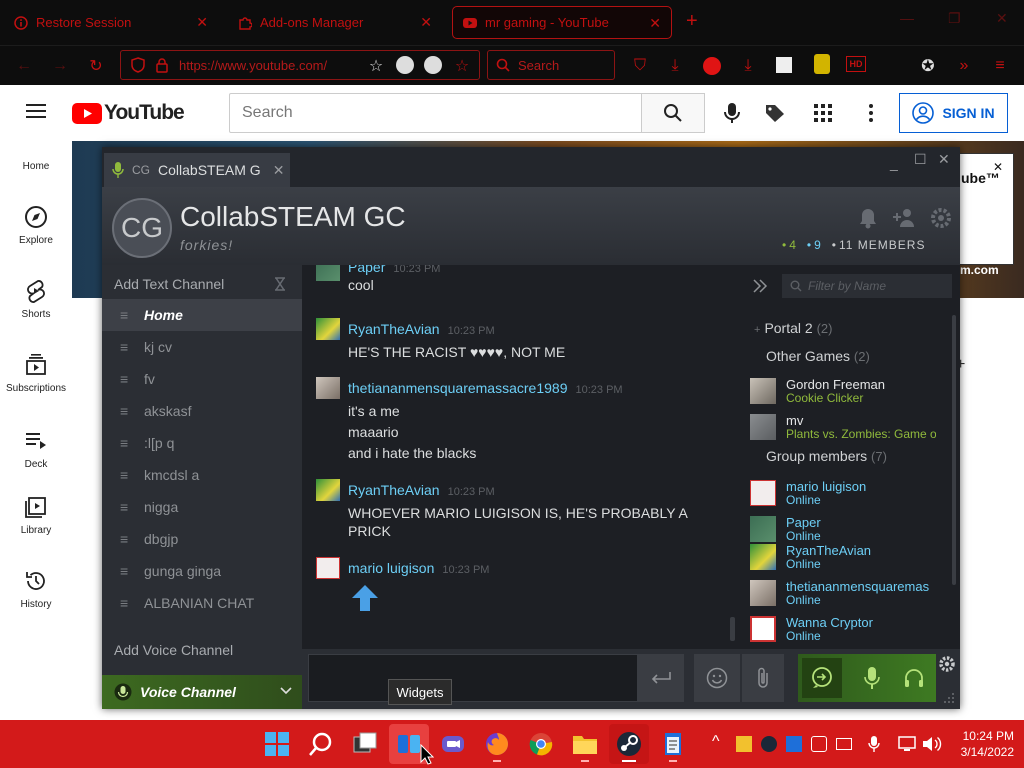 The width and height of the screenshot is (1024, 768). What do you see at coordinates (826, 456) in the screenshot?
I see `group-members-header: Group members (7)` at bounding box center [826, 456].